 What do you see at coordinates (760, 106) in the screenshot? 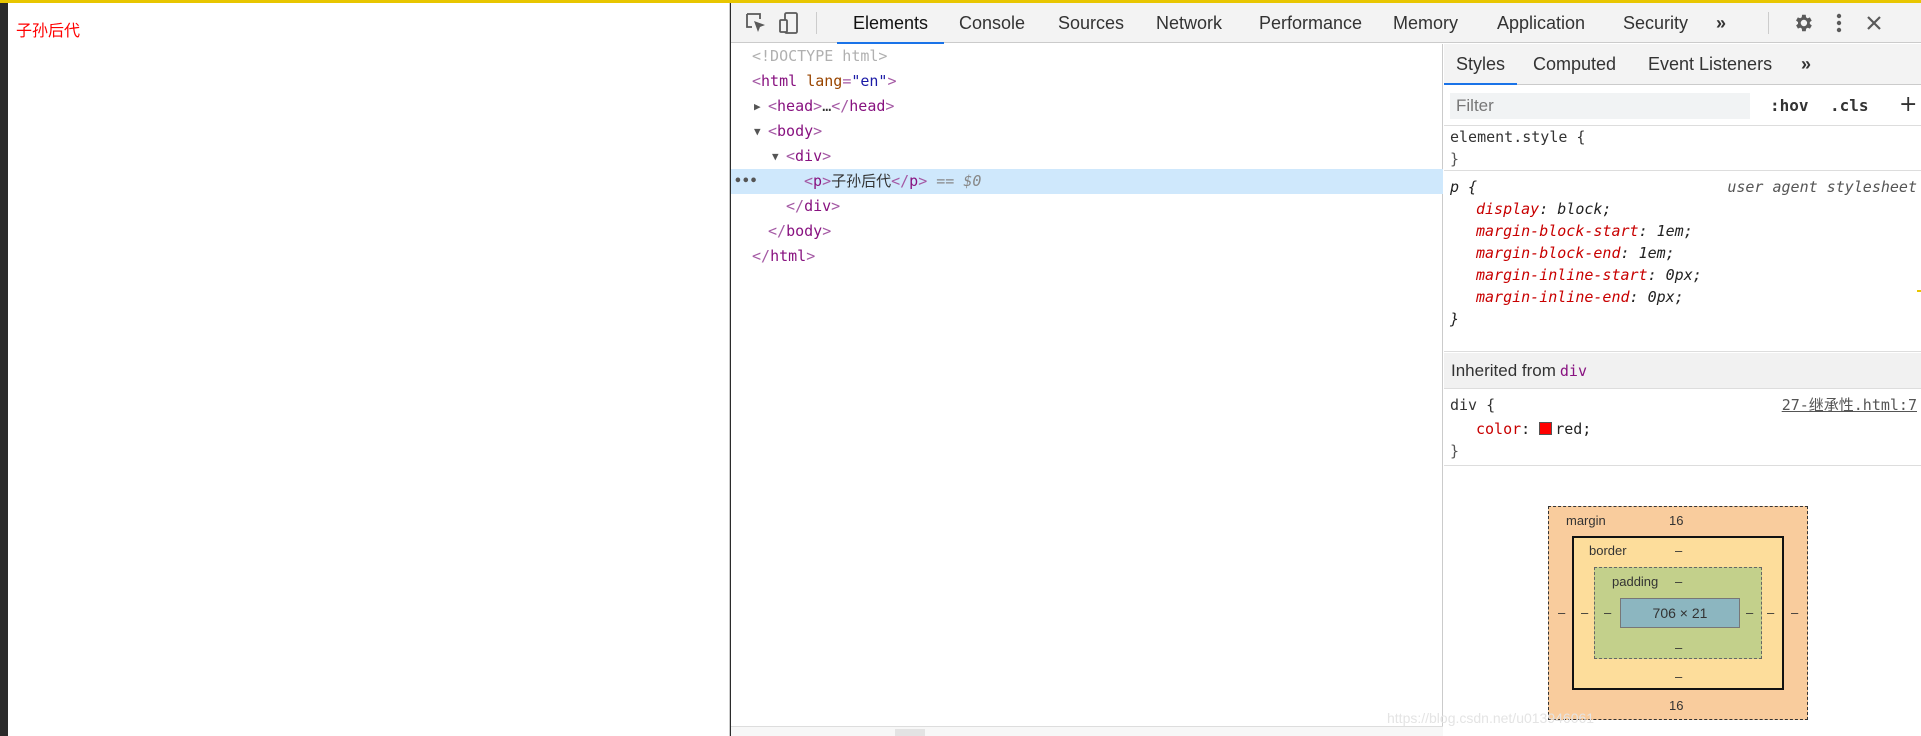
I see `expand-triangle-icon: ▶` at bounding box center [760, 106].